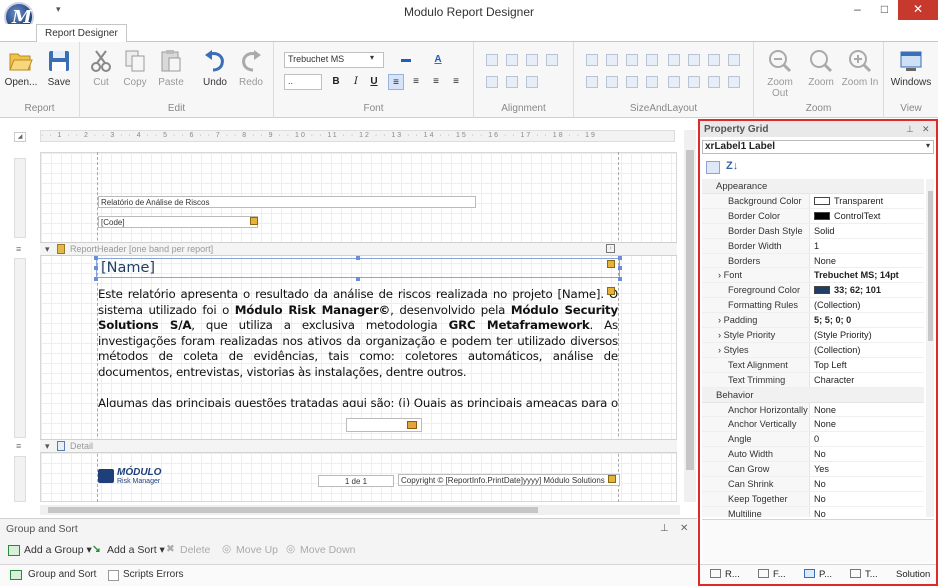 The width and height of the screenshot is (938, 586). What do you see at coordinates (818, 147) in the screenshot?
I see `component-selector: xrLabel1 Label` at bounding box center [818, 147].